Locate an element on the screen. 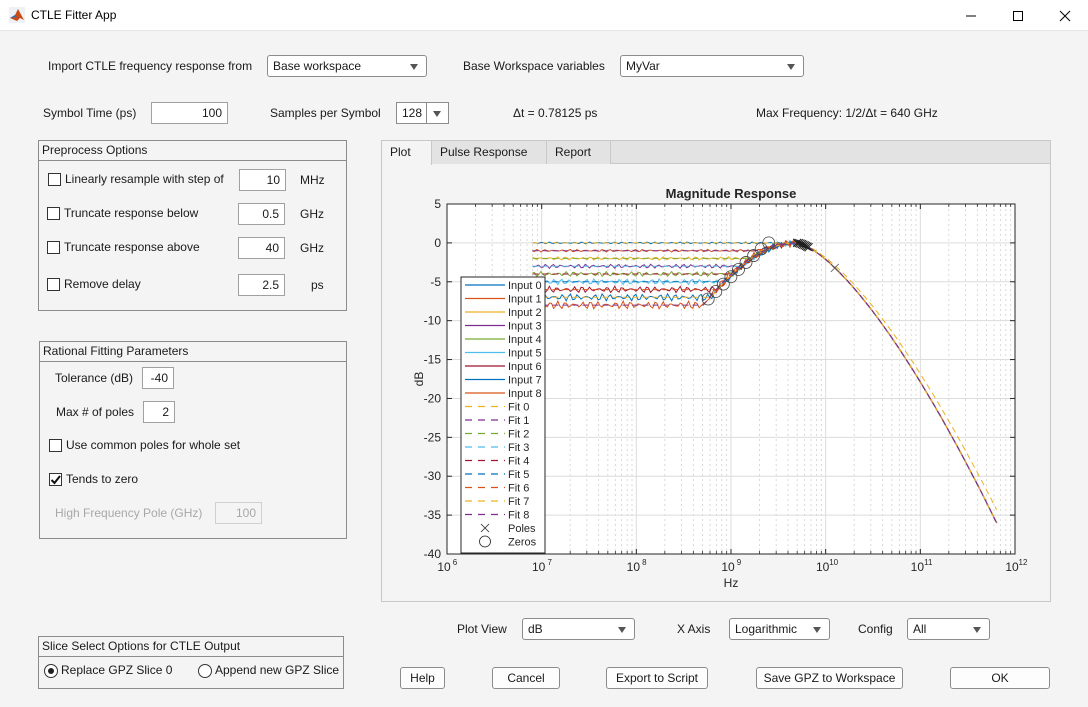 This screenshot has height=707, width=1088. tab-label: Plot is located at coordinates (400, 152).